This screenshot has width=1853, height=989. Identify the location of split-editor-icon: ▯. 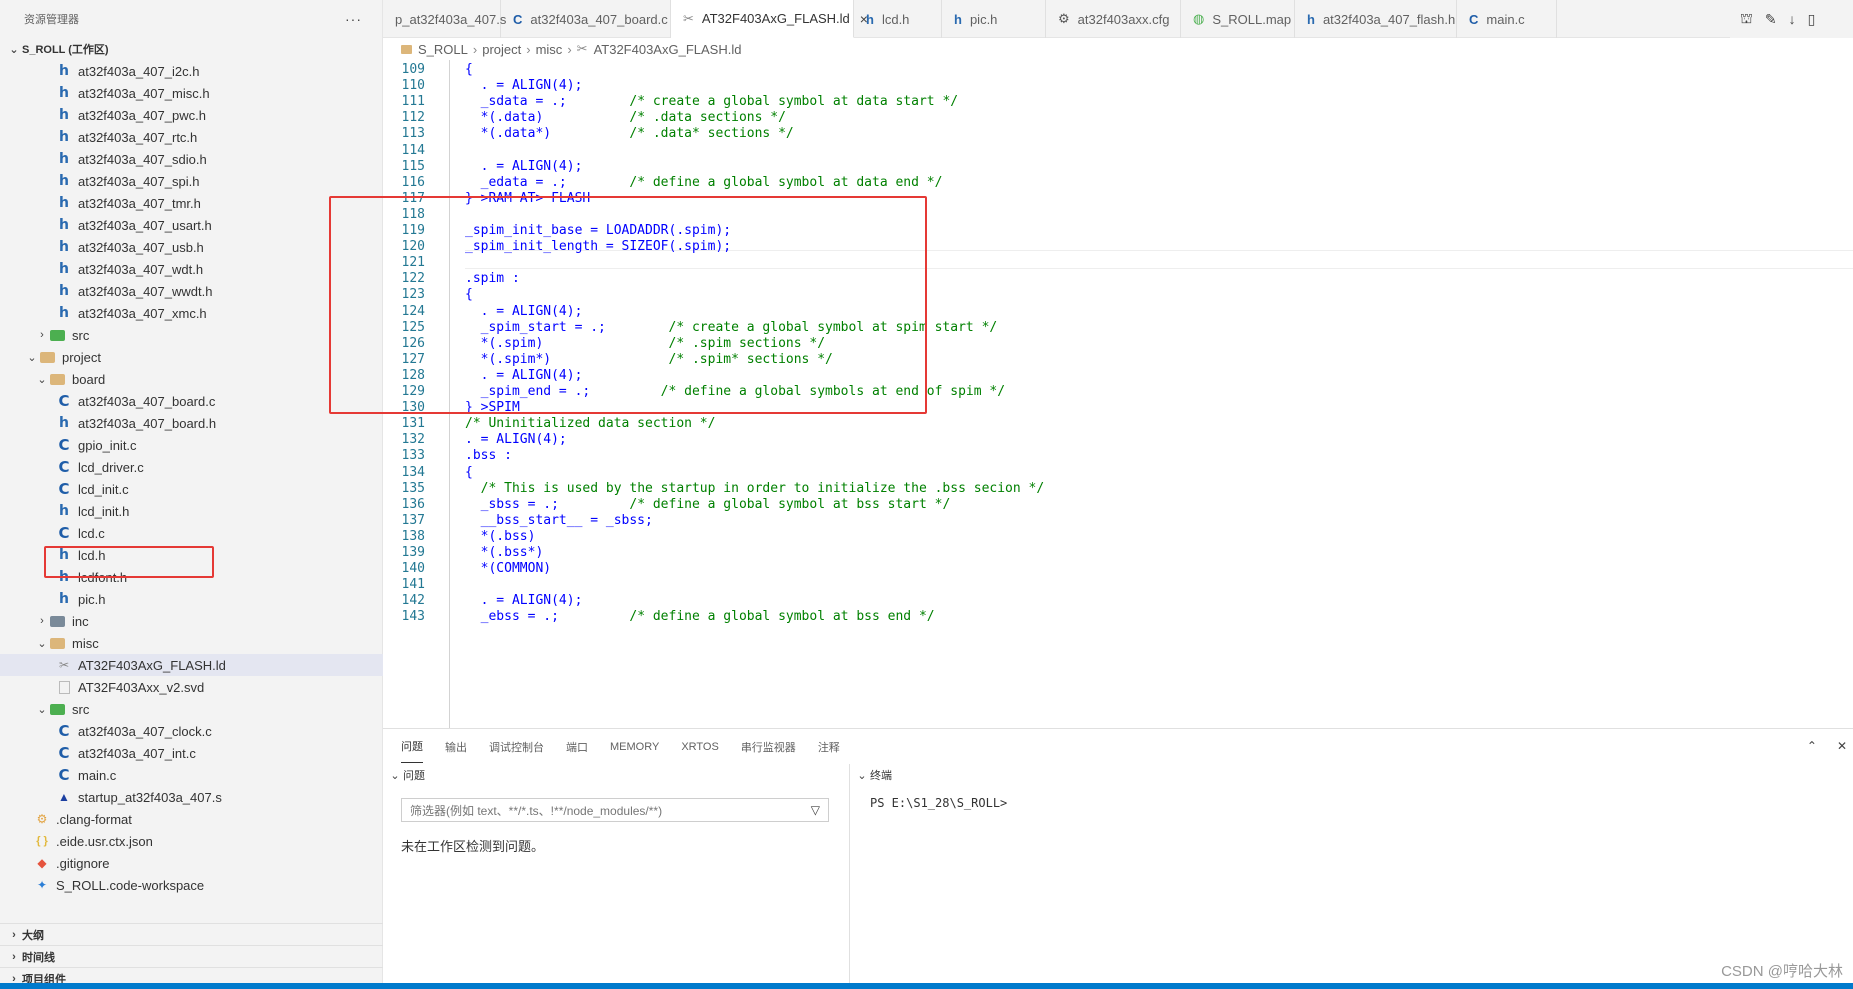
(1812, 19).